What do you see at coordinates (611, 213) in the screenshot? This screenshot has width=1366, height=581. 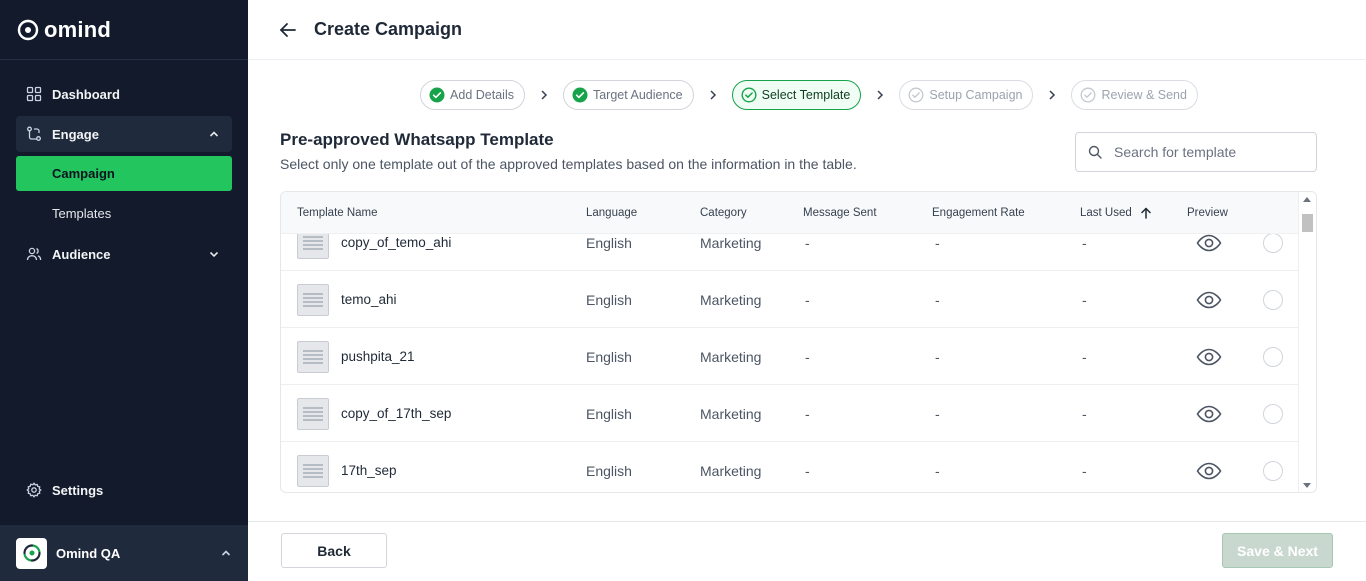 I see `column-header-language: Language` at bounding box center [611, 213].